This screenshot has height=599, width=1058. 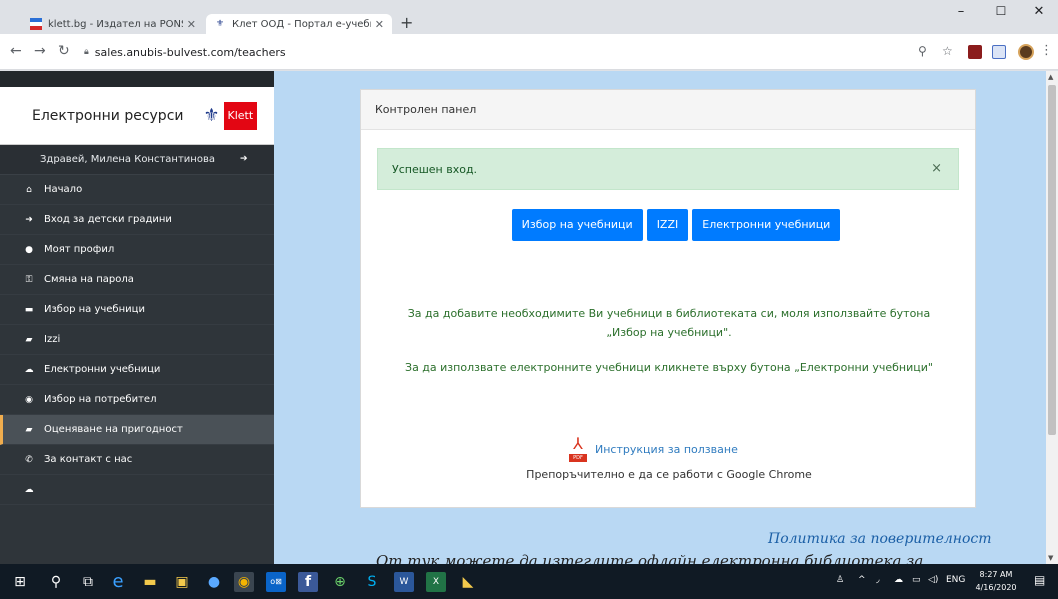 I want to click on lock-icon: 🔒︎, so click(x=86, y=52).